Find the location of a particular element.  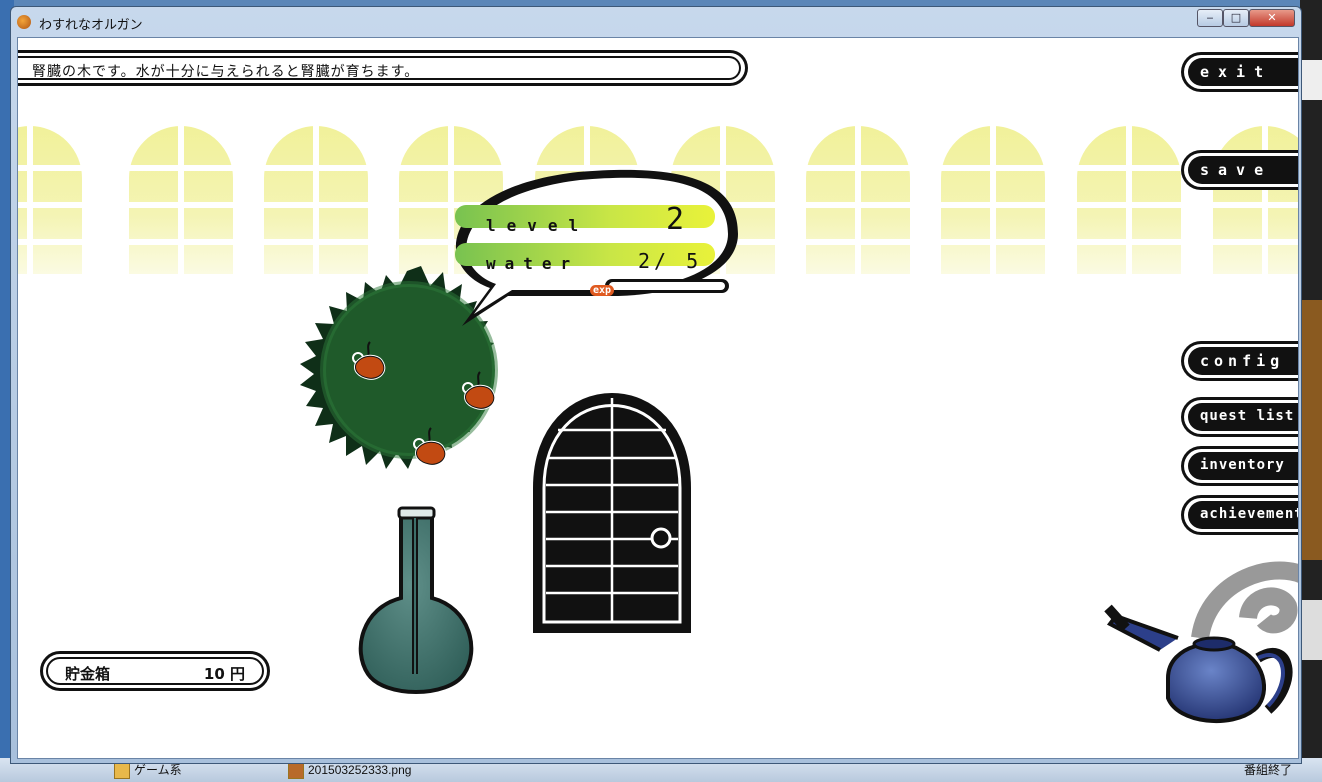

config-button-label: config is located at coordinates (1242, 361).